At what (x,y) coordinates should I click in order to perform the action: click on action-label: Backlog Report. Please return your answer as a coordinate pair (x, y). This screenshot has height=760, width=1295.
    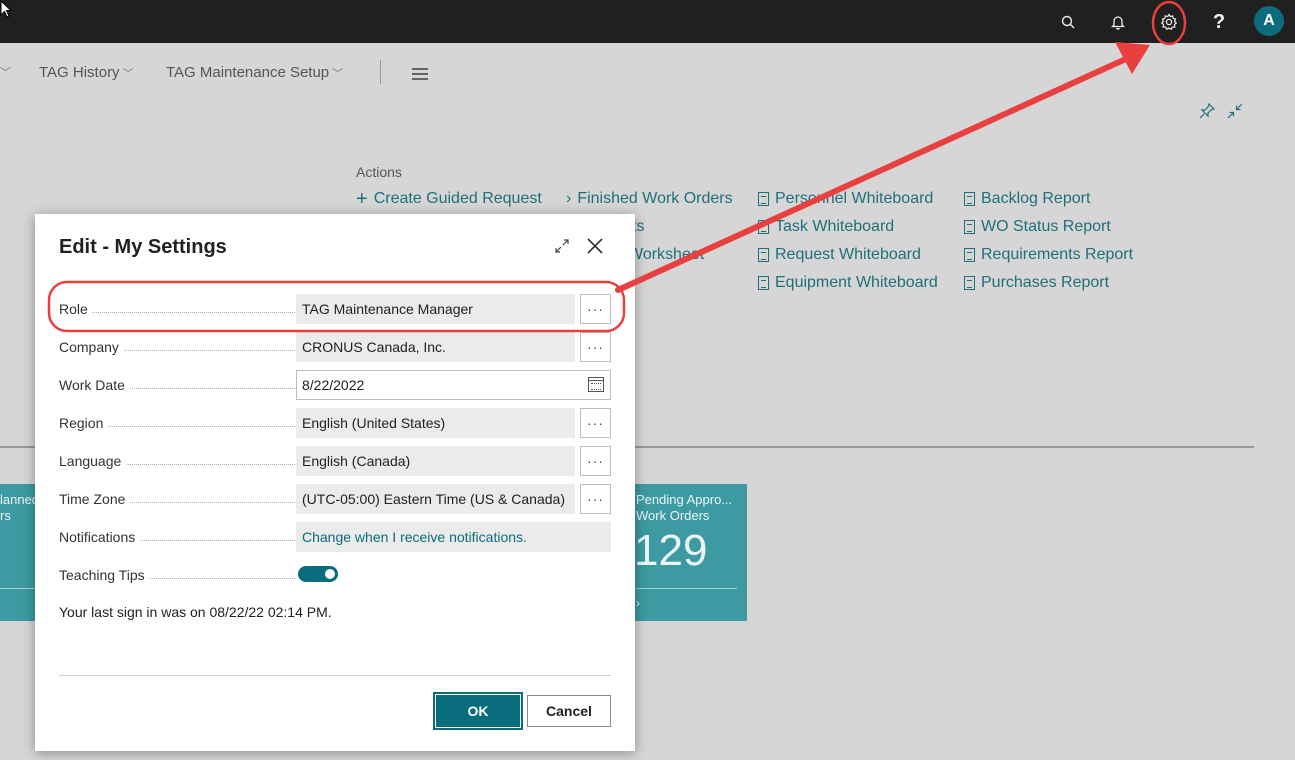
    Looking at the image, I should click on (1036, 198).